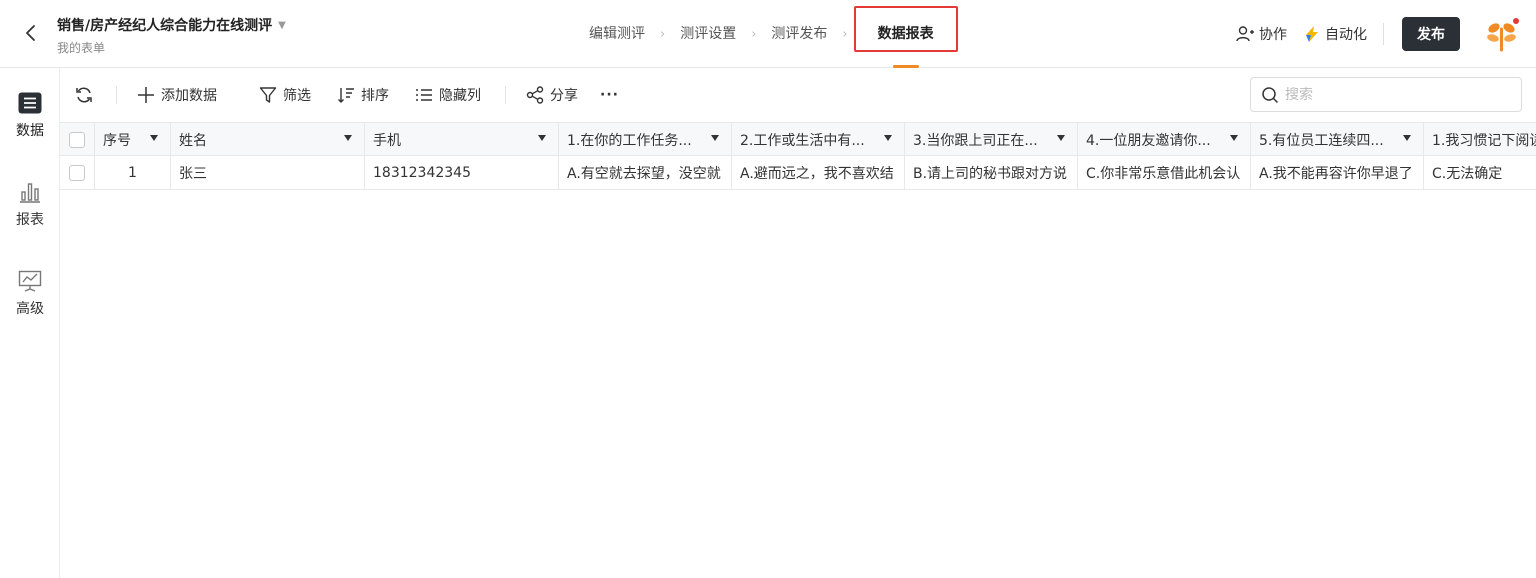 This screenshot has width=1536, height=578. What do you see at coordinates (645, 173) in the screenshot?
I see `cell-answer: A.有空就去探望，没空就` at bounding box center [645, 173].